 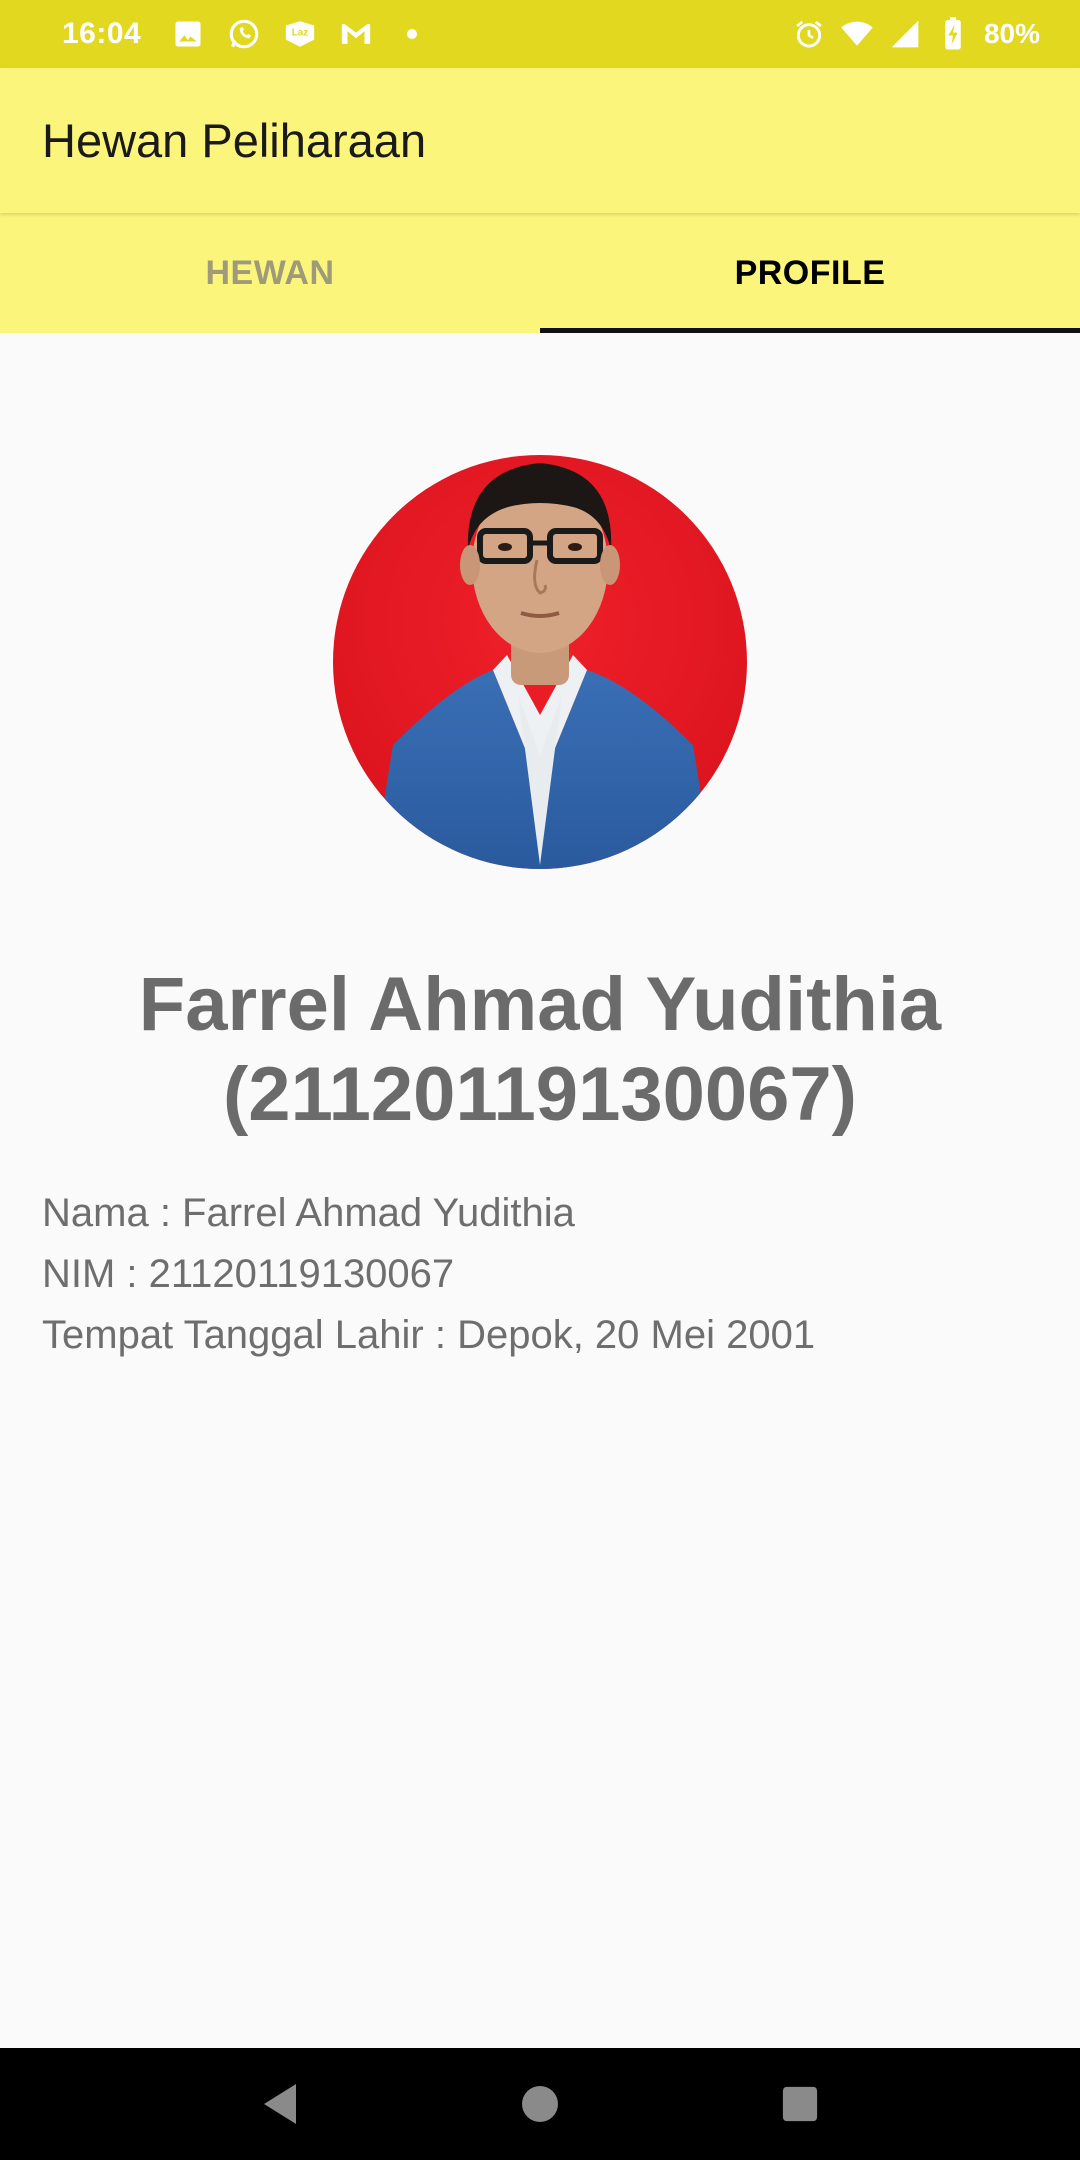 I want to click on profile-nim: (21120119130067), so click(x=540, y=1094).